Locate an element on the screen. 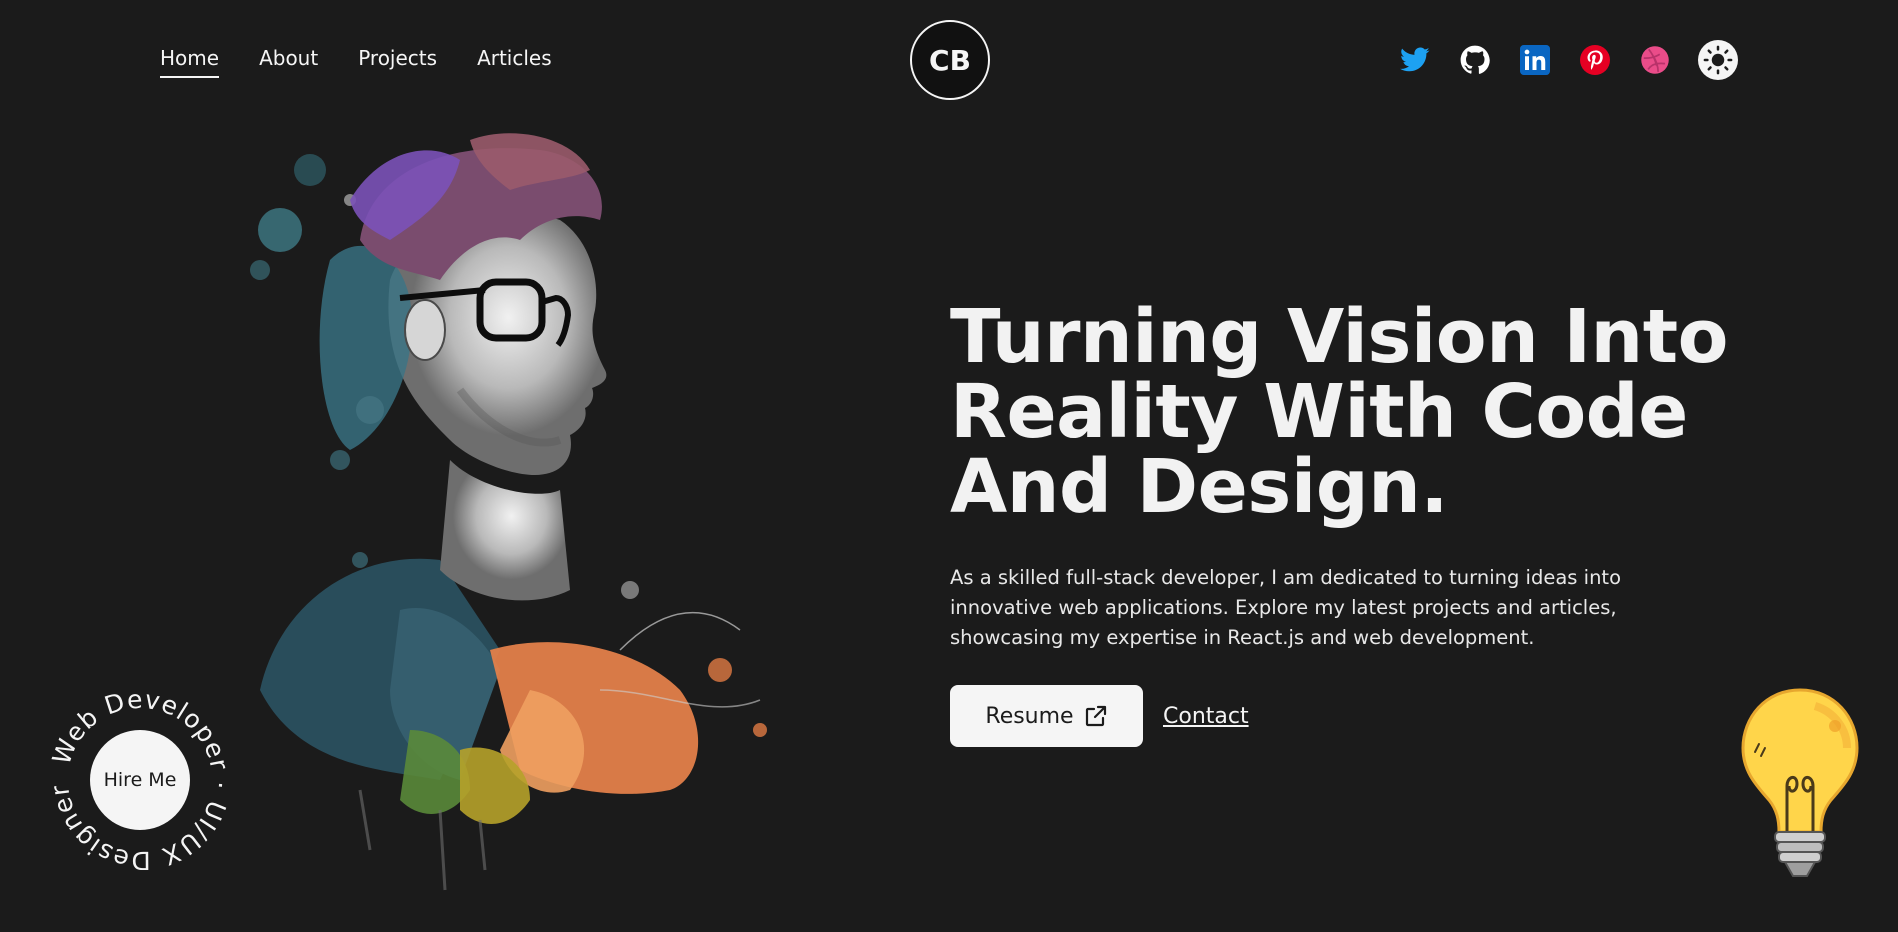 The width and height of the screenshot is (1898, 932). logo: CB is located at coordinates (950, 60).